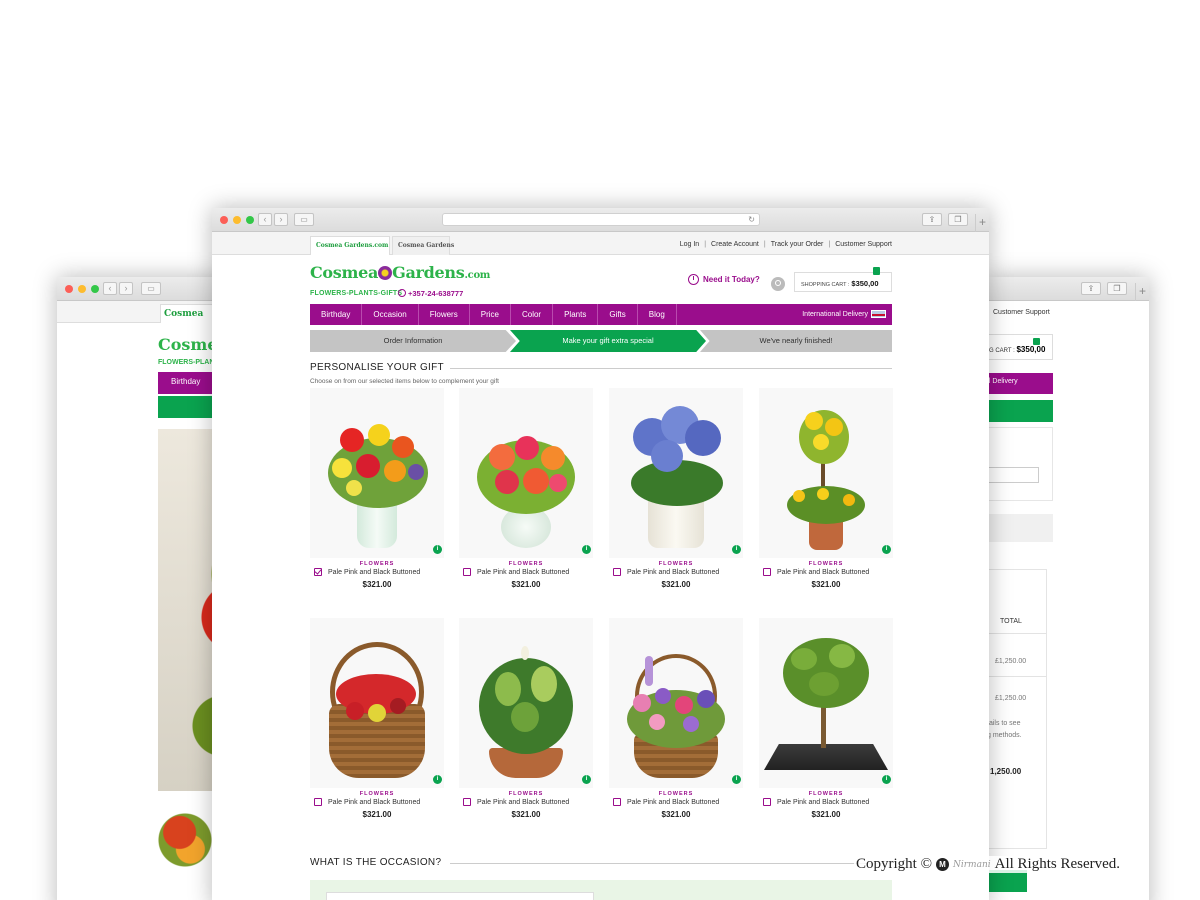 Image resolution: width=1200 pixels, height=900 pixels. Describe the element at coordinates (731, 279) in the screenshot. I see `need-it-today-label: Need it Today?` at that location.